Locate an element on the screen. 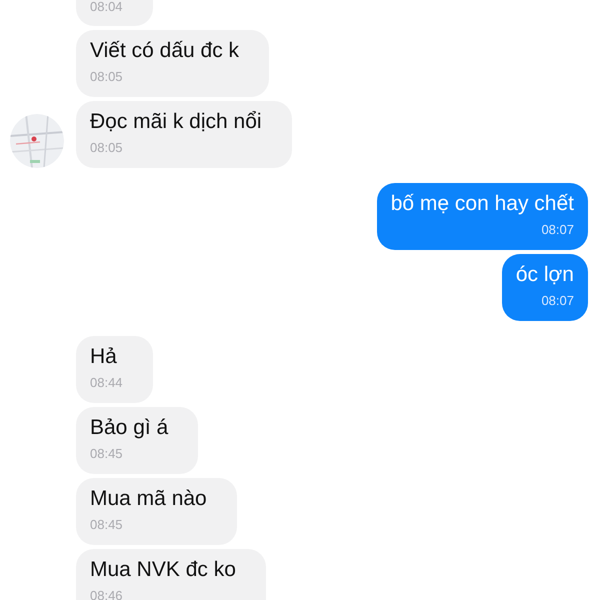 This screenshot has height=600, width=600. message-text: Mua NVK đc ko is located at coordinates (163, 570).